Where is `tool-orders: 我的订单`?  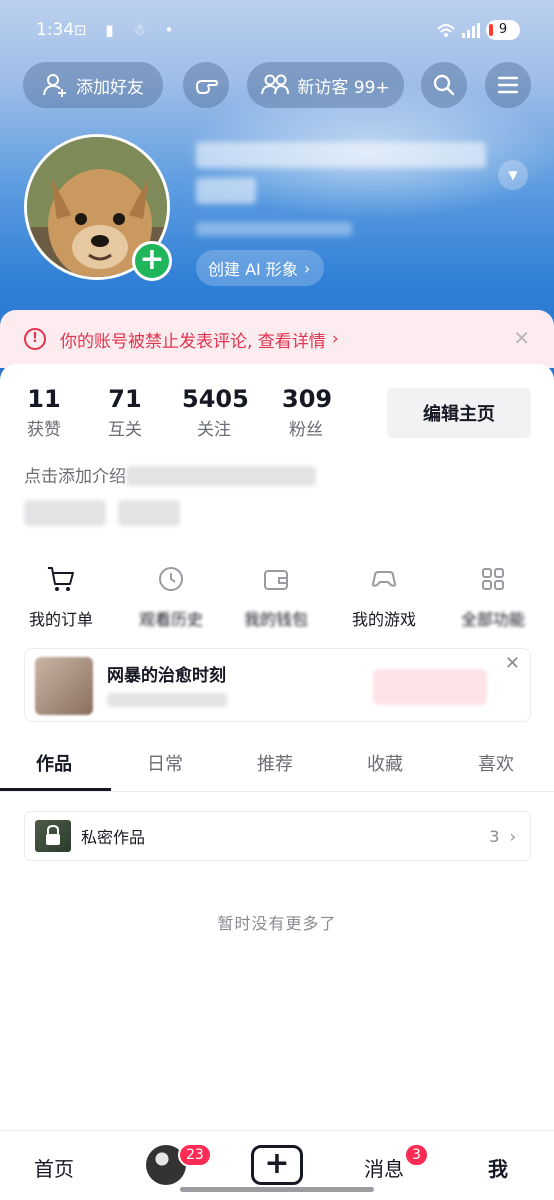
tool-orders: 我的订单 is located at coordinates (61, 596).